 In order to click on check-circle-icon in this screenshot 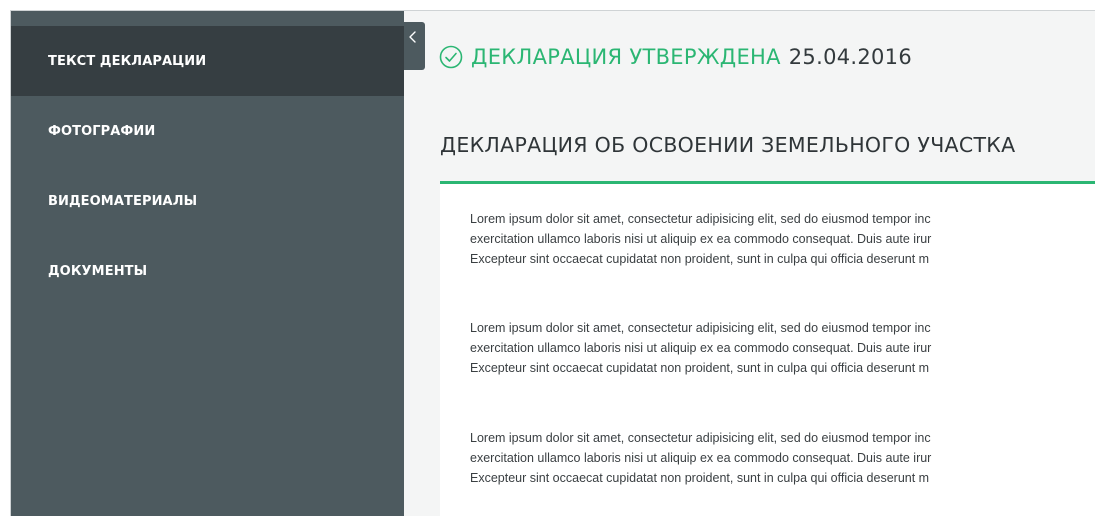, I will do `click(451, 57)`.